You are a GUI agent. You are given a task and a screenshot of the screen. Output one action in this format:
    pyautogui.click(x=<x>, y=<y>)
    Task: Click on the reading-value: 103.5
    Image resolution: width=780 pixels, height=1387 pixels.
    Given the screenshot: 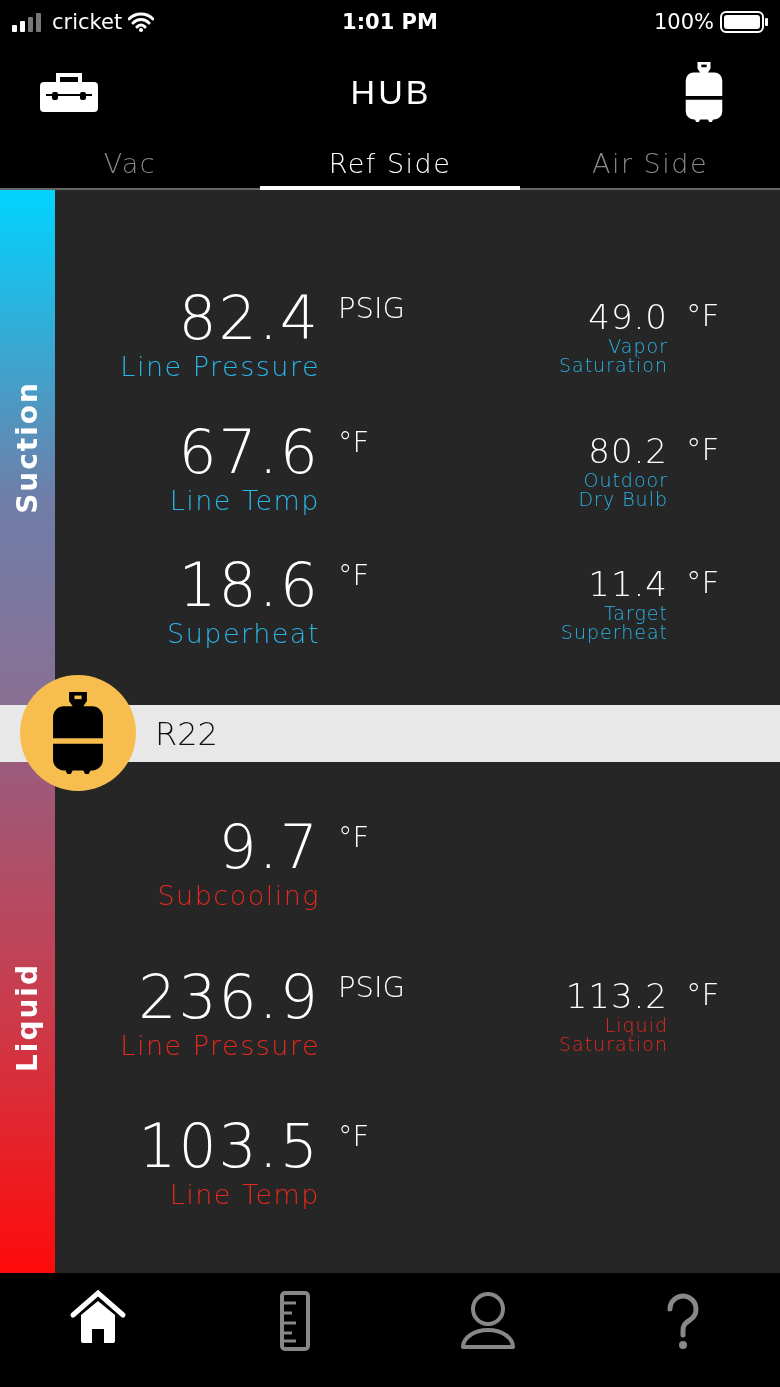 What is the action you would take?
    pyautogui.click(x=229, y=1146)
    